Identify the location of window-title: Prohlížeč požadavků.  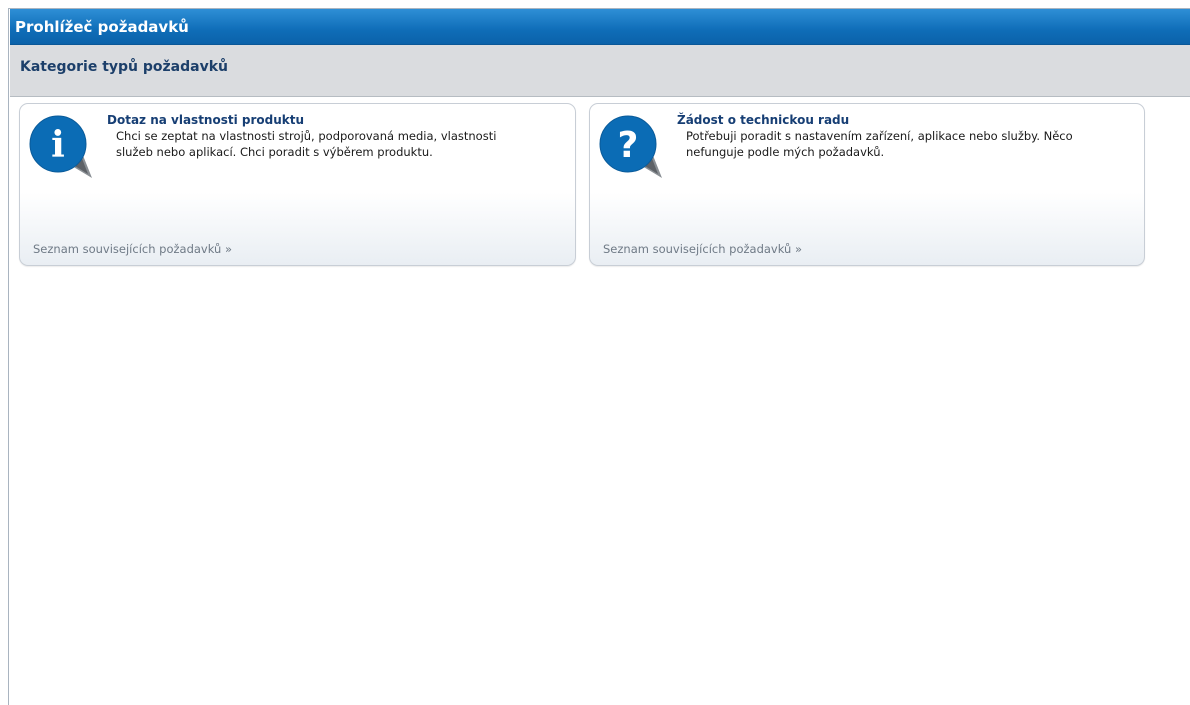
(102, 27).